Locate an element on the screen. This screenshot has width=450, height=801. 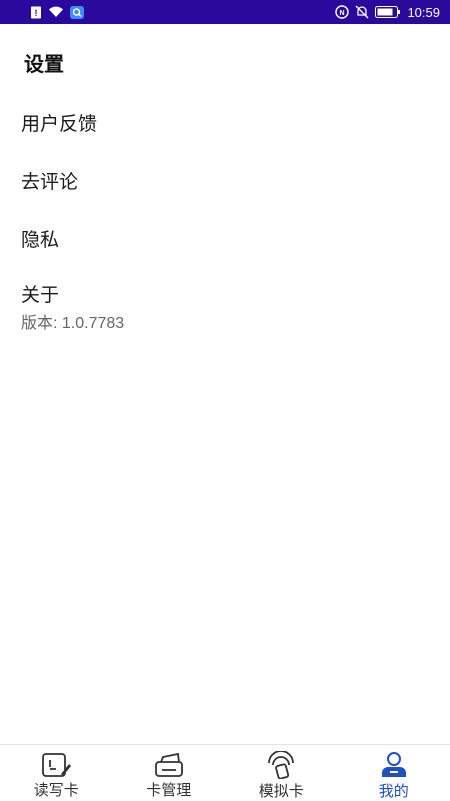
tab-profile: 我的 is located at coordinates (394, 772).